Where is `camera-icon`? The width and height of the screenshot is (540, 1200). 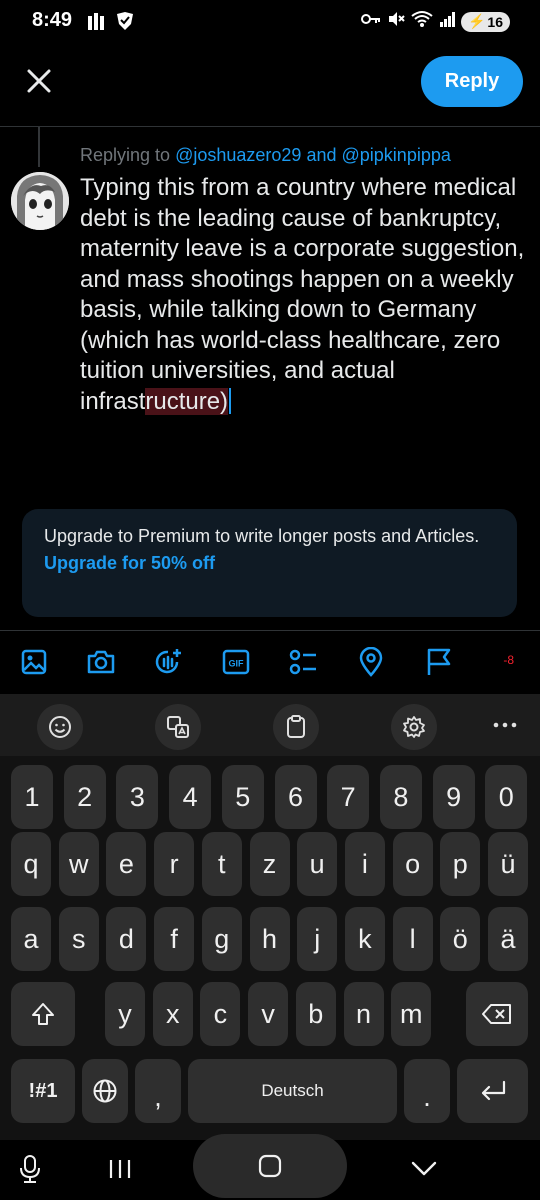
camera-icon is located at coordinates (101, 662).